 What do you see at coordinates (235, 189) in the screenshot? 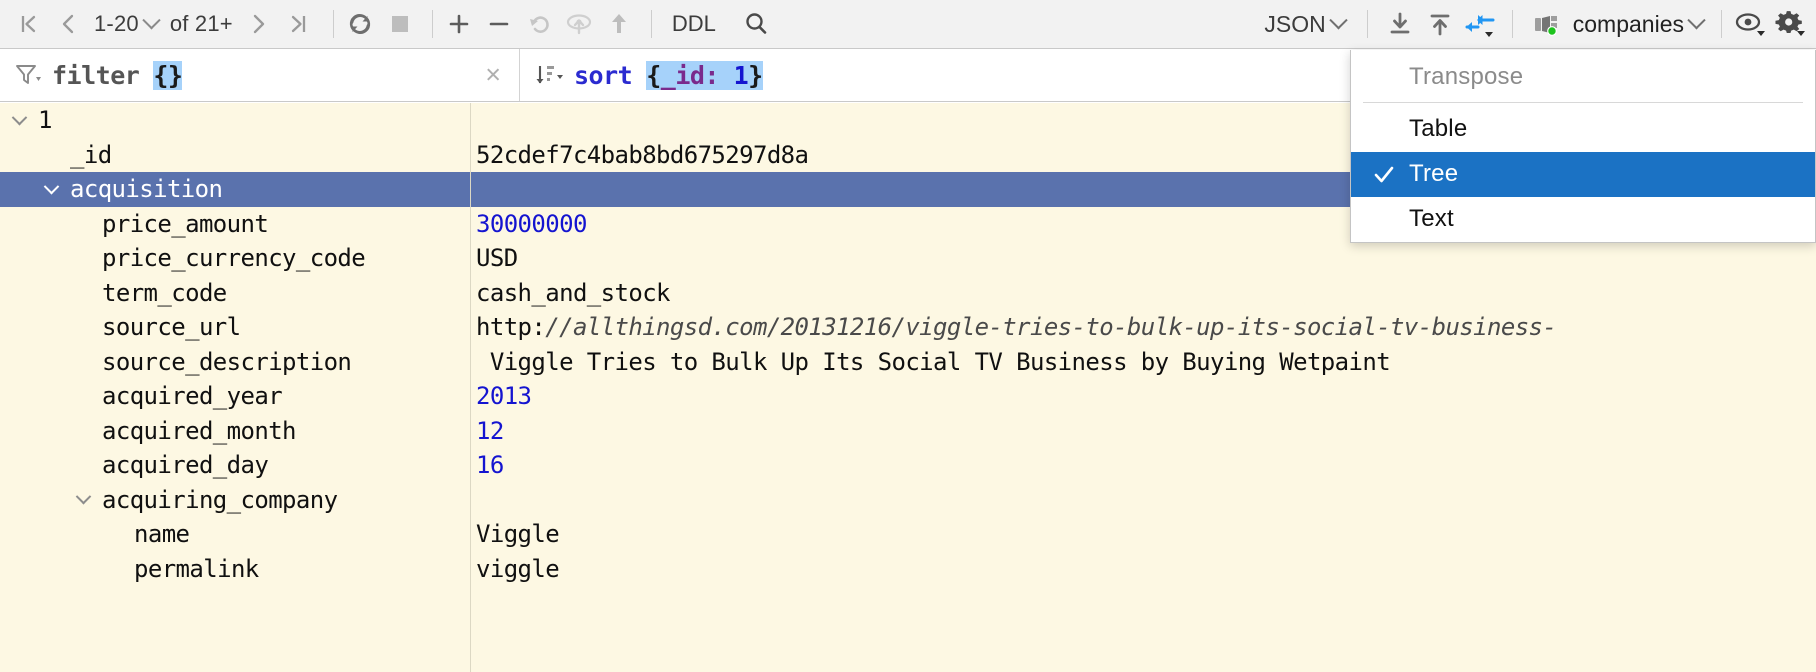
I see `tree-row-key-cell: acquisition` at bounding box center [235, 189].